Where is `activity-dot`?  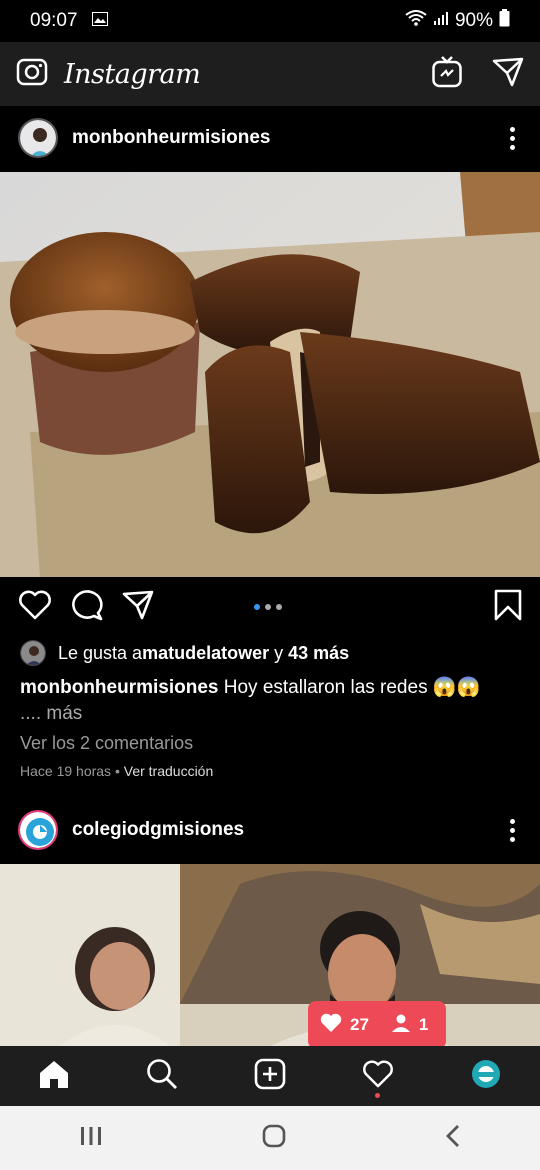 activity-dot is located at coordinates (377, 1095).